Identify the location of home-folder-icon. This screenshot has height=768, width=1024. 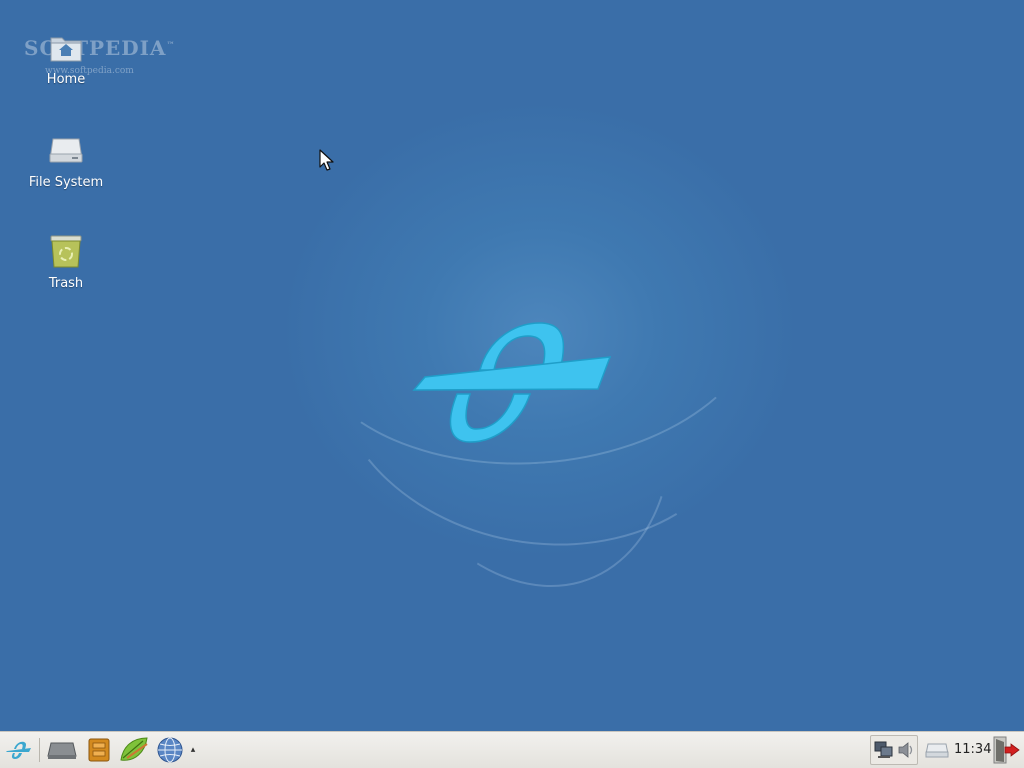
(66, 49).